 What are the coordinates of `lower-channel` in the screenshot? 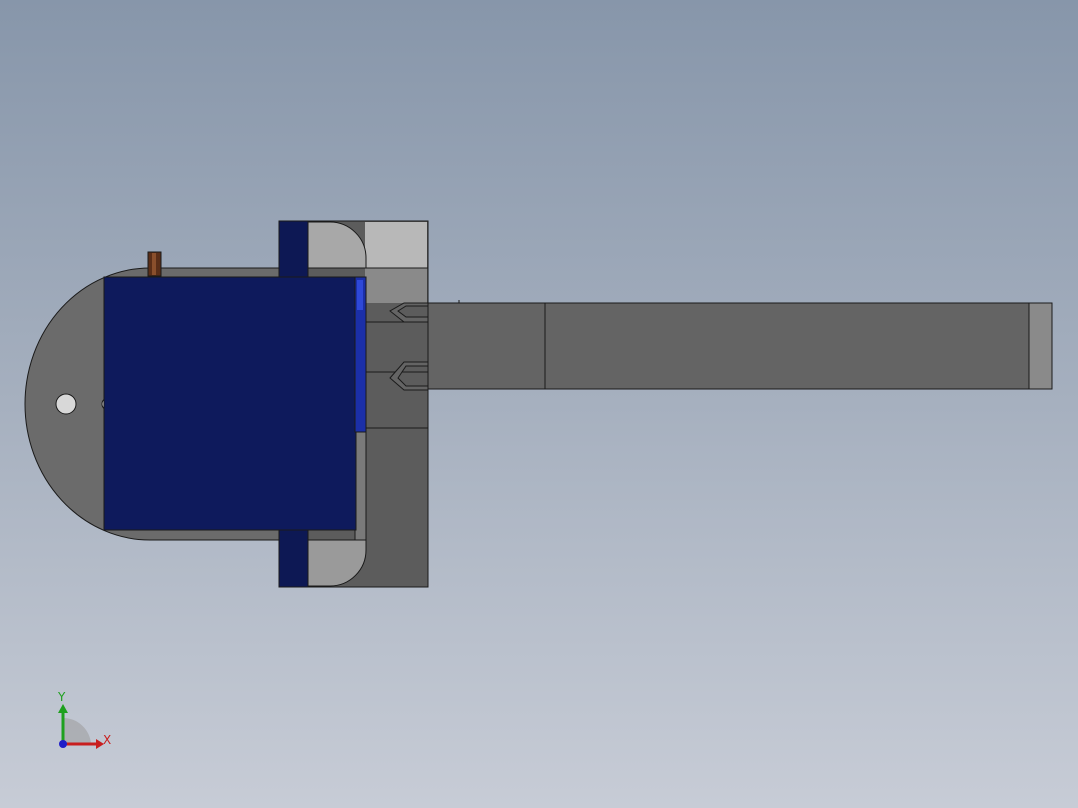 It's located at (360, 486).